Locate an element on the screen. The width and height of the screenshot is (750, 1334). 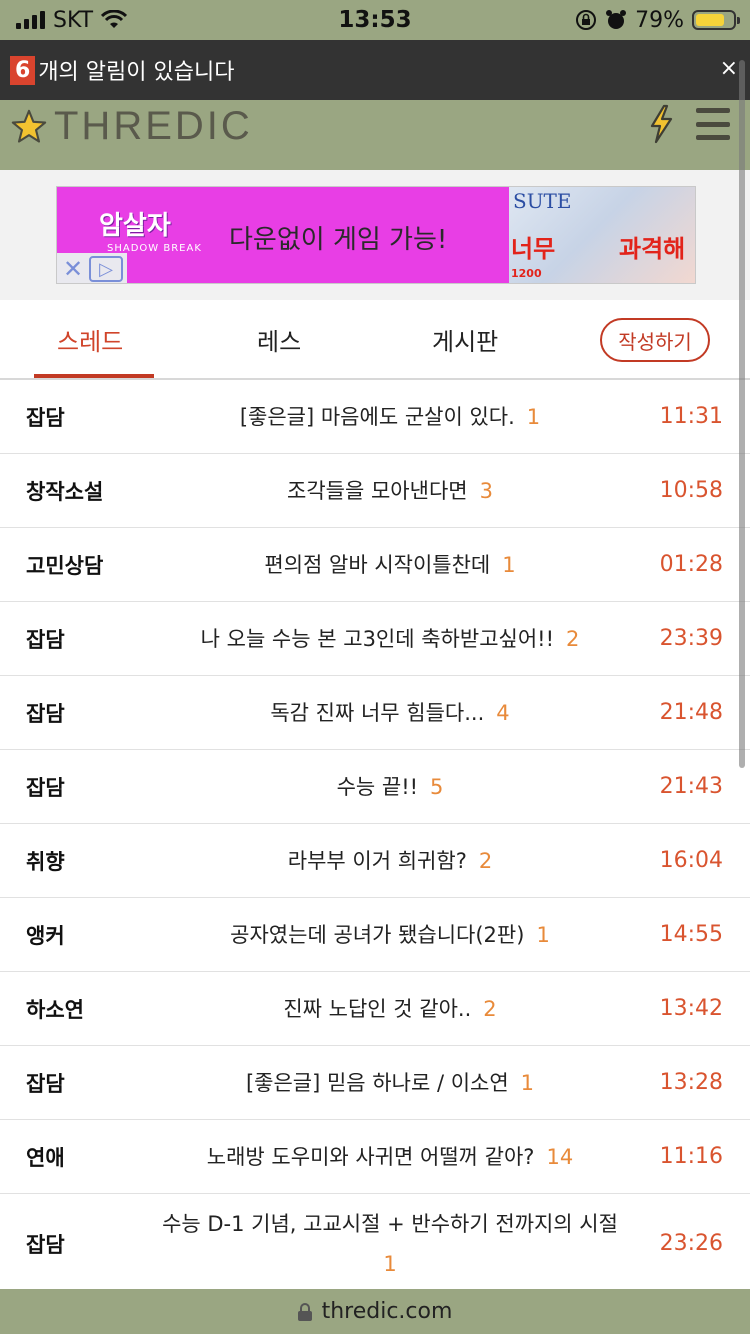
tab-bar: 스레드 레스 게시판 작성하기 is located at coordinates (375, 340).